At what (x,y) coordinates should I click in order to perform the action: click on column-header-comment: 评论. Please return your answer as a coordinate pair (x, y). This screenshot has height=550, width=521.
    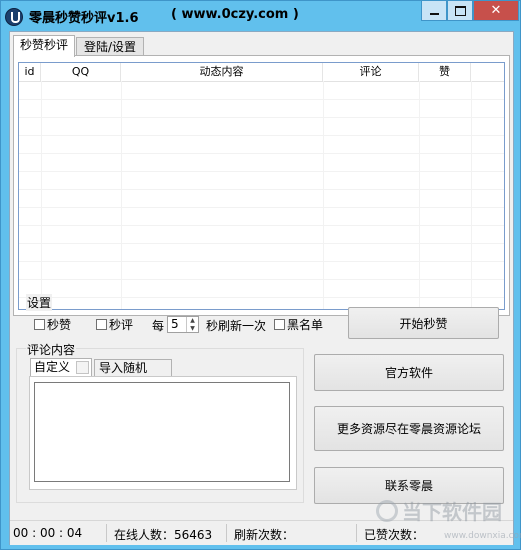
    Looking at the image, I should click on (371, 72).